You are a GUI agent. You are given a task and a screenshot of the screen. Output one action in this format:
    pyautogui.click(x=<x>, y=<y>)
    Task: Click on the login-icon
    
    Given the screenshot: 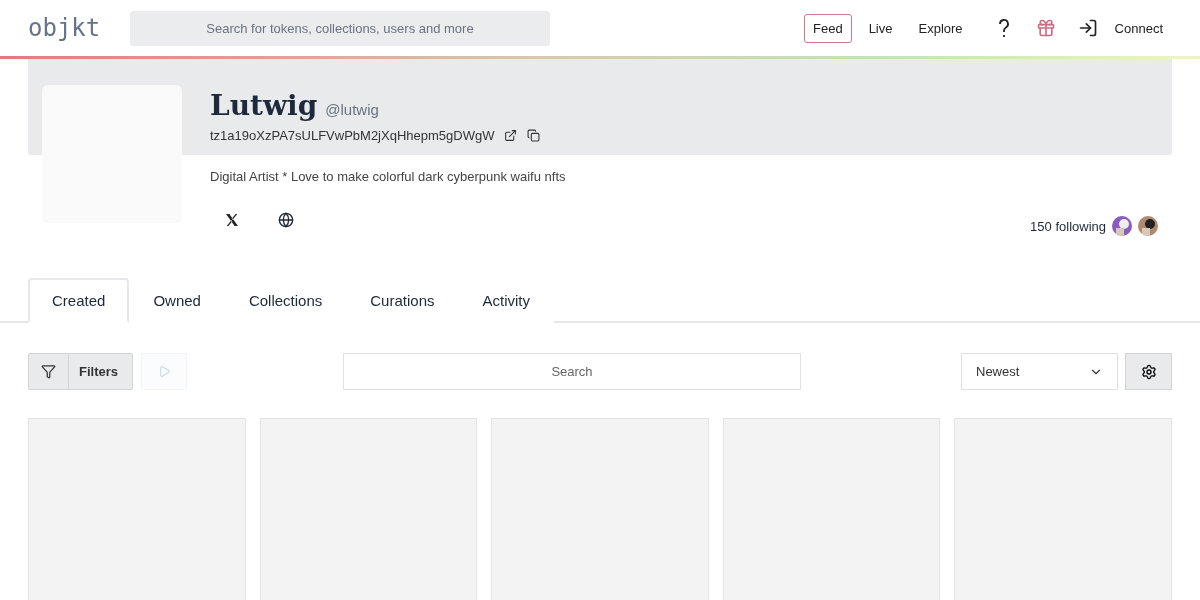 What is the action you would take?
    pyautogui.click(x=1087, y=28)
    